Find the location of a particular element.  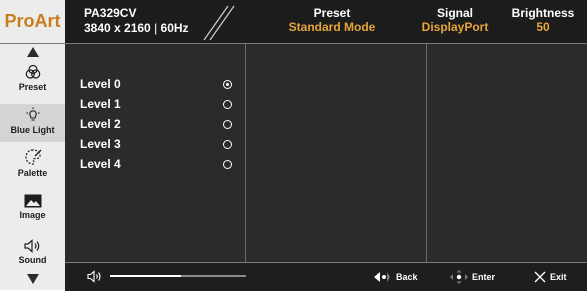

back-button: Back is located at coordinates (396, 277).